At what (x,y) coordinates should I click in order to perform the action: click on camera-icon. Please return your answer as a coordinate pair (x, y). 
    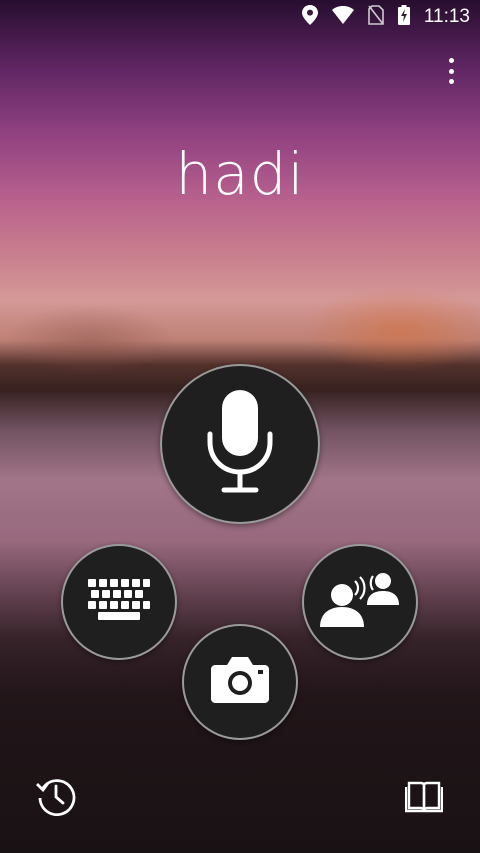
    Looking at the image, I should click on (240, 682).